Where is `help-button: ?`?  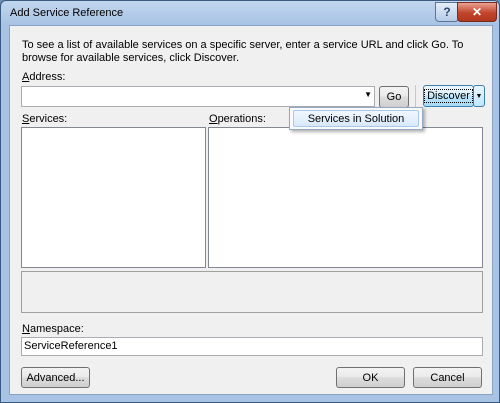 help-button: ? is located at coordinates (447, 12).